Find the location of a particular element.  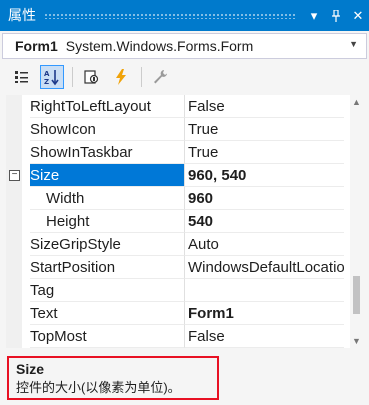

property-row-showintaskbar: ShowInTaskbar True is located at coordinates (175, 152).